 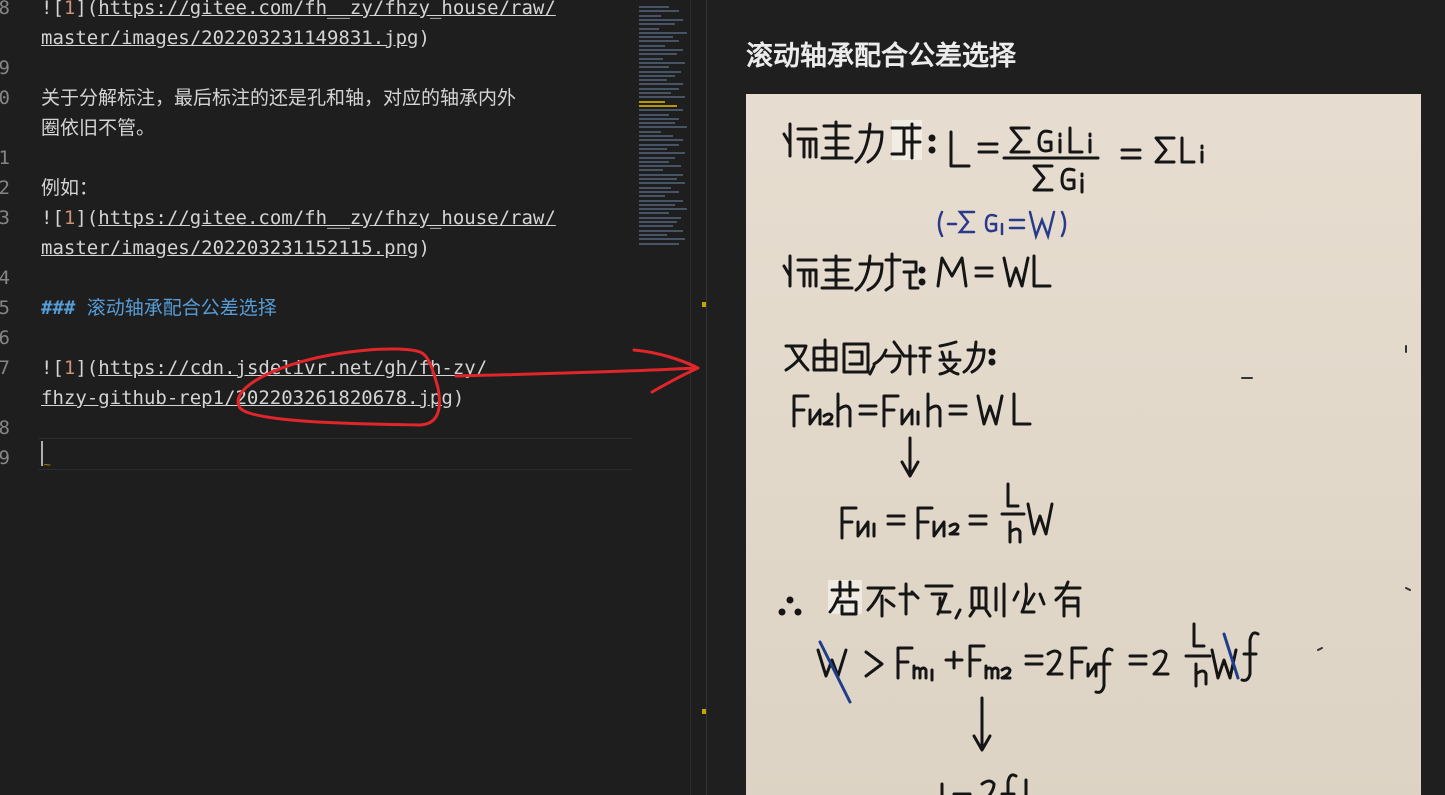 I want to click on line-number: 1, so click(x=5, y=158).